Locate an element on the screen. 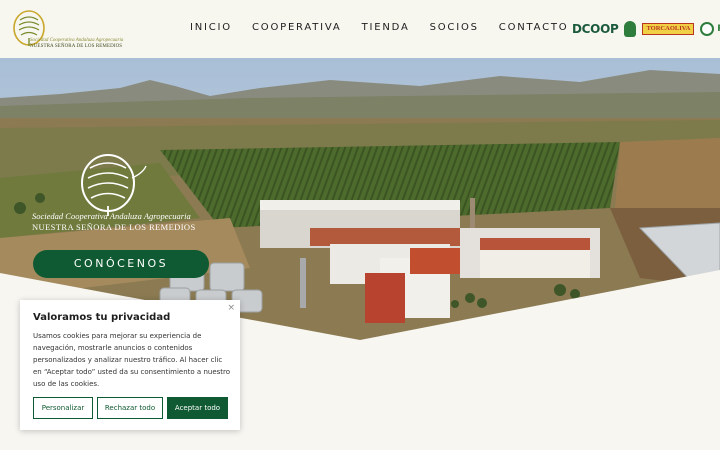 Image resolution: width=720 pixels, height=450 pixels. conocenos-button: CONÓCENOS is located at coordinates (121, 264).